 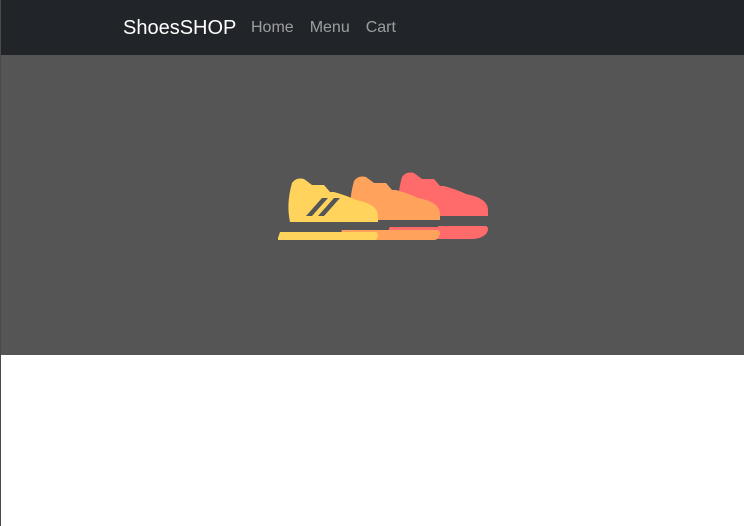 What do you see at coordinates (272, 28) in the screenshot?
I see `nav-link-home: Home` at bounding box center [272, 28].